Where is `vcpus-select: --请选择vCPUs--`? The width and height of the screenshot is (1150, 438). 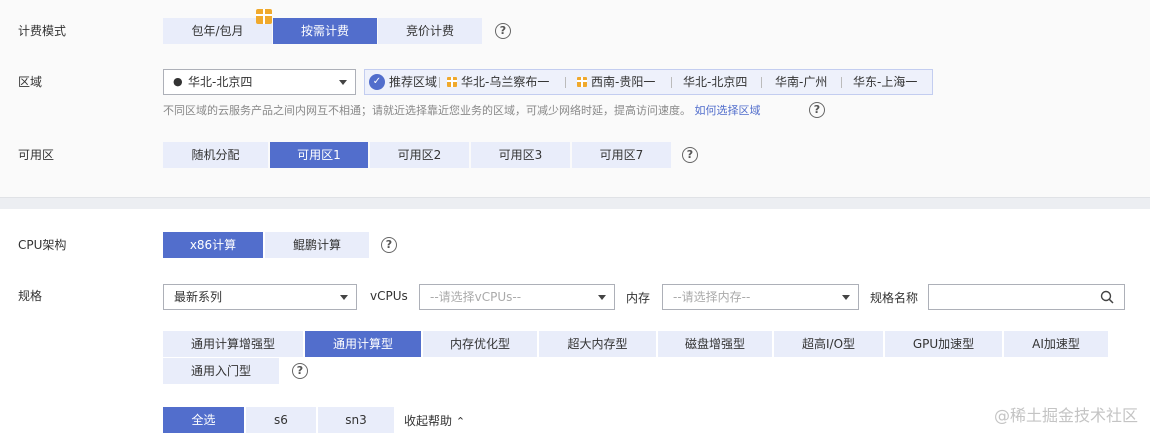 vcpus-select: --请选择vCPUs-- is located at coordinates (517, 297).